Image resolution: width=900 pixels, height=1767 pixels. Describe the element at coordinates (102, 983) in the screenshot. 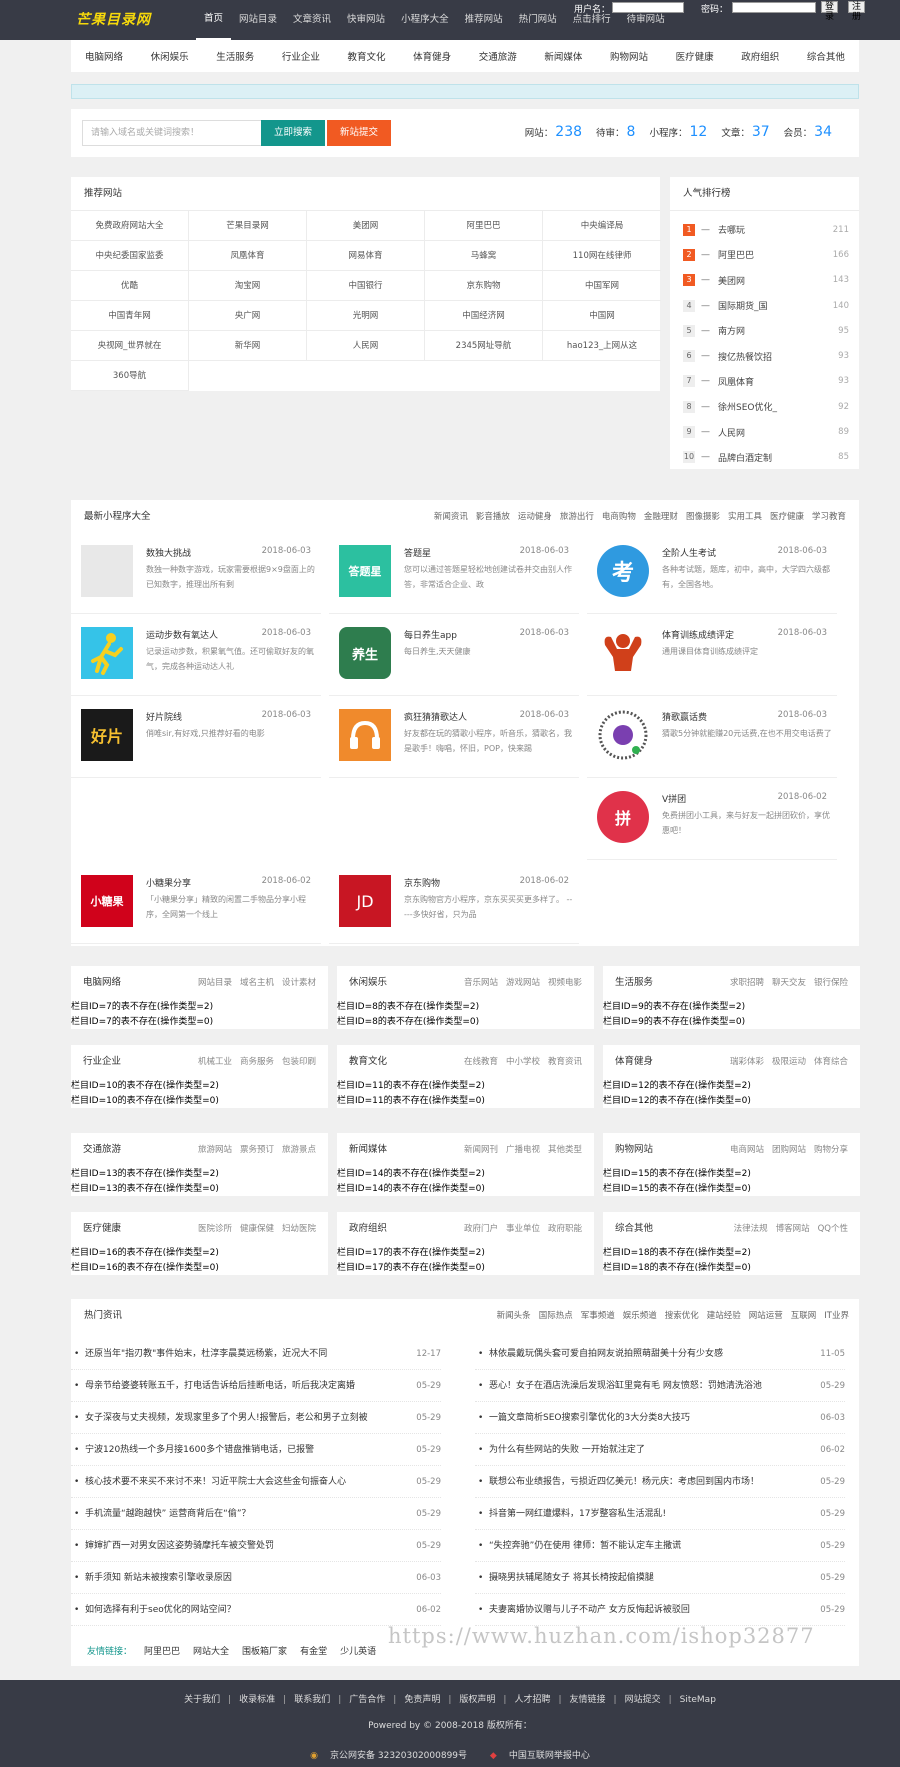

I see `category-box-title: 电脑网络` at that location.